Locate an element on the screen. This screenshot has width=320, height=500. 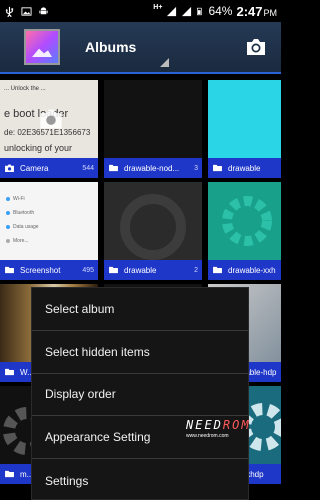
menu-item-select-hidden-items: Select hidden items is located at coordinates (140, 352).